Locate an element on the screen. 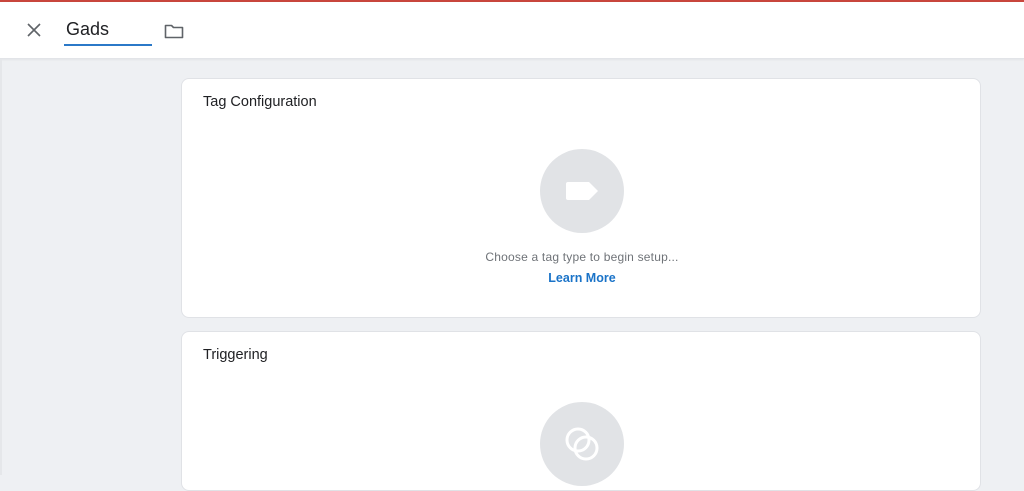 The image size is (1024, 491). folder-icon is located at coordinates (174, 31).